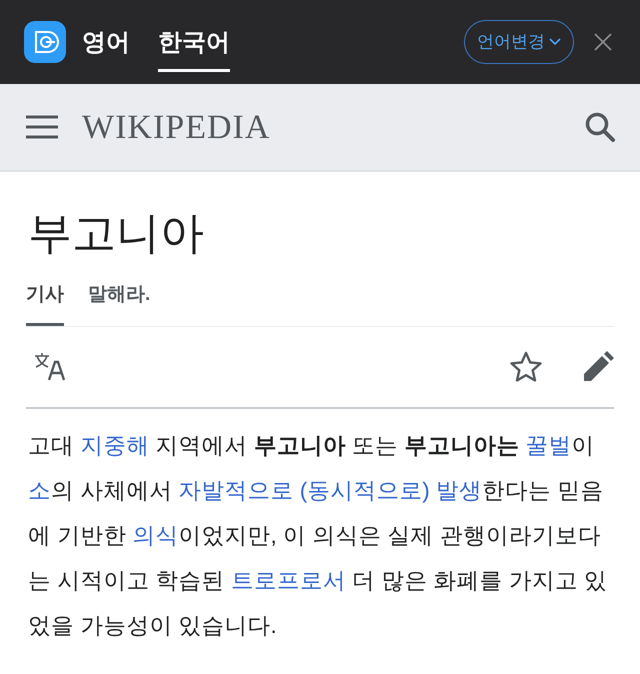 The image size is (640, 674). I want to click on article-tab: 말해라., so click(119, 303).